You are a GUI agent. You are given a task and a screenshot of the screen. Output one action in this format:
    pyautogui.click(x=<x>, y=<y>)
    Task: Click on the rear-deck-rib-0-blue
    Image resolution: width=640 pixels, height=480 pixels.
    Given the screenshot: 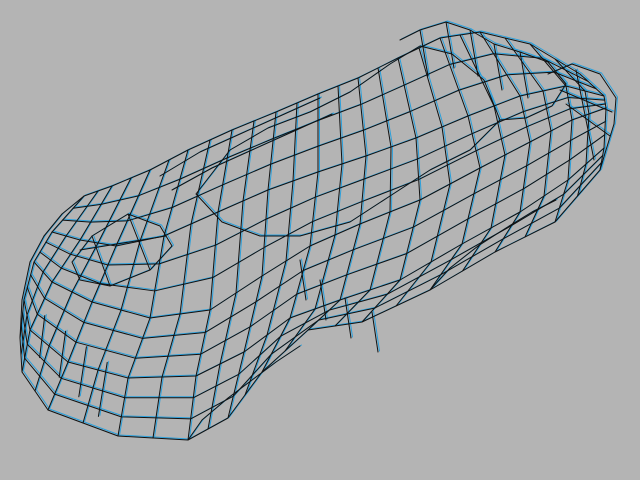 What is the action you would take?
    pyautogui.click(x=425, y=52)
    